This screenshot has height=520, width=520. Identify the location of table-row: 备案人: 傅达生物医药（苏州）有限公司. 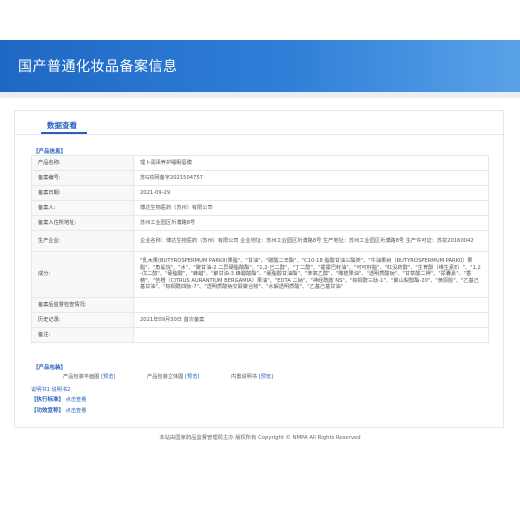
(260, 208).